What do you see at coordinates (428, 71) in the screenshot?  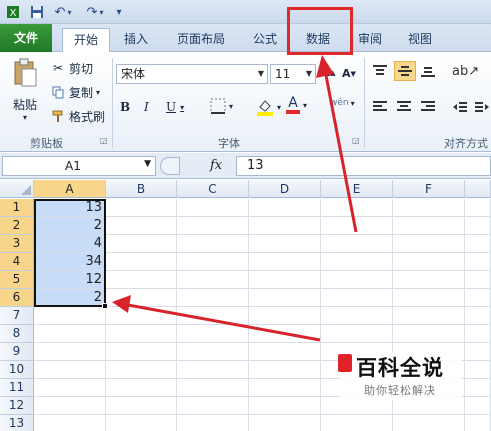 I see `align-bottom-button` at bounding box center [428, 71].